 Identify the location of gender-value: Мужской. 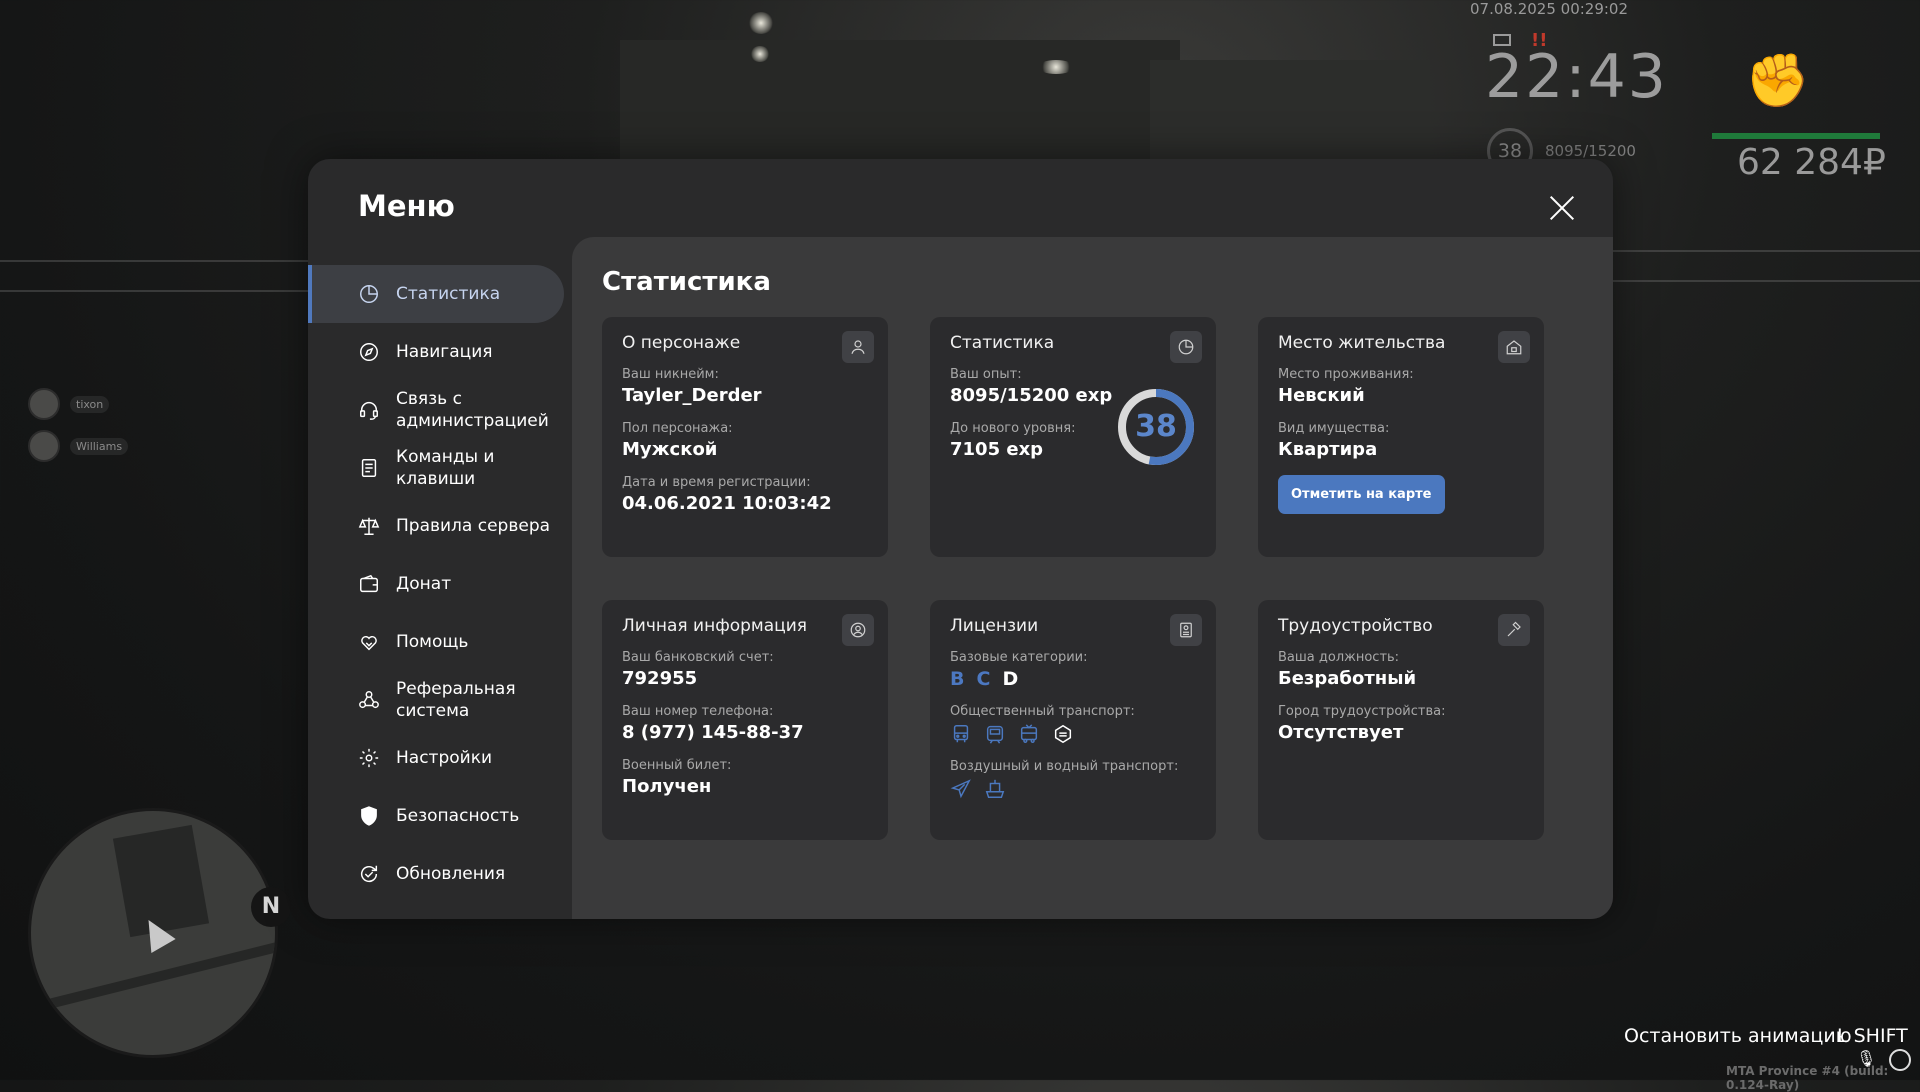
(670, 449).